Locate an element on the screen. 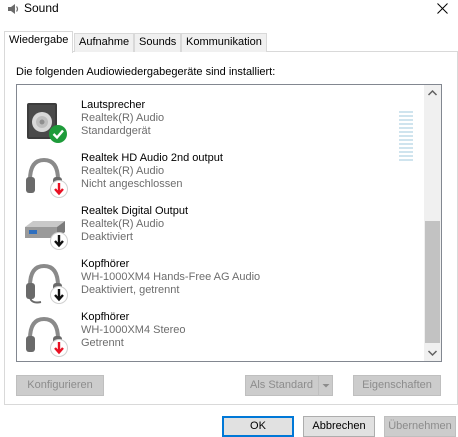 The width and height of the screenshot is (458, 437). close-icon is located at coordinates (442, 8).